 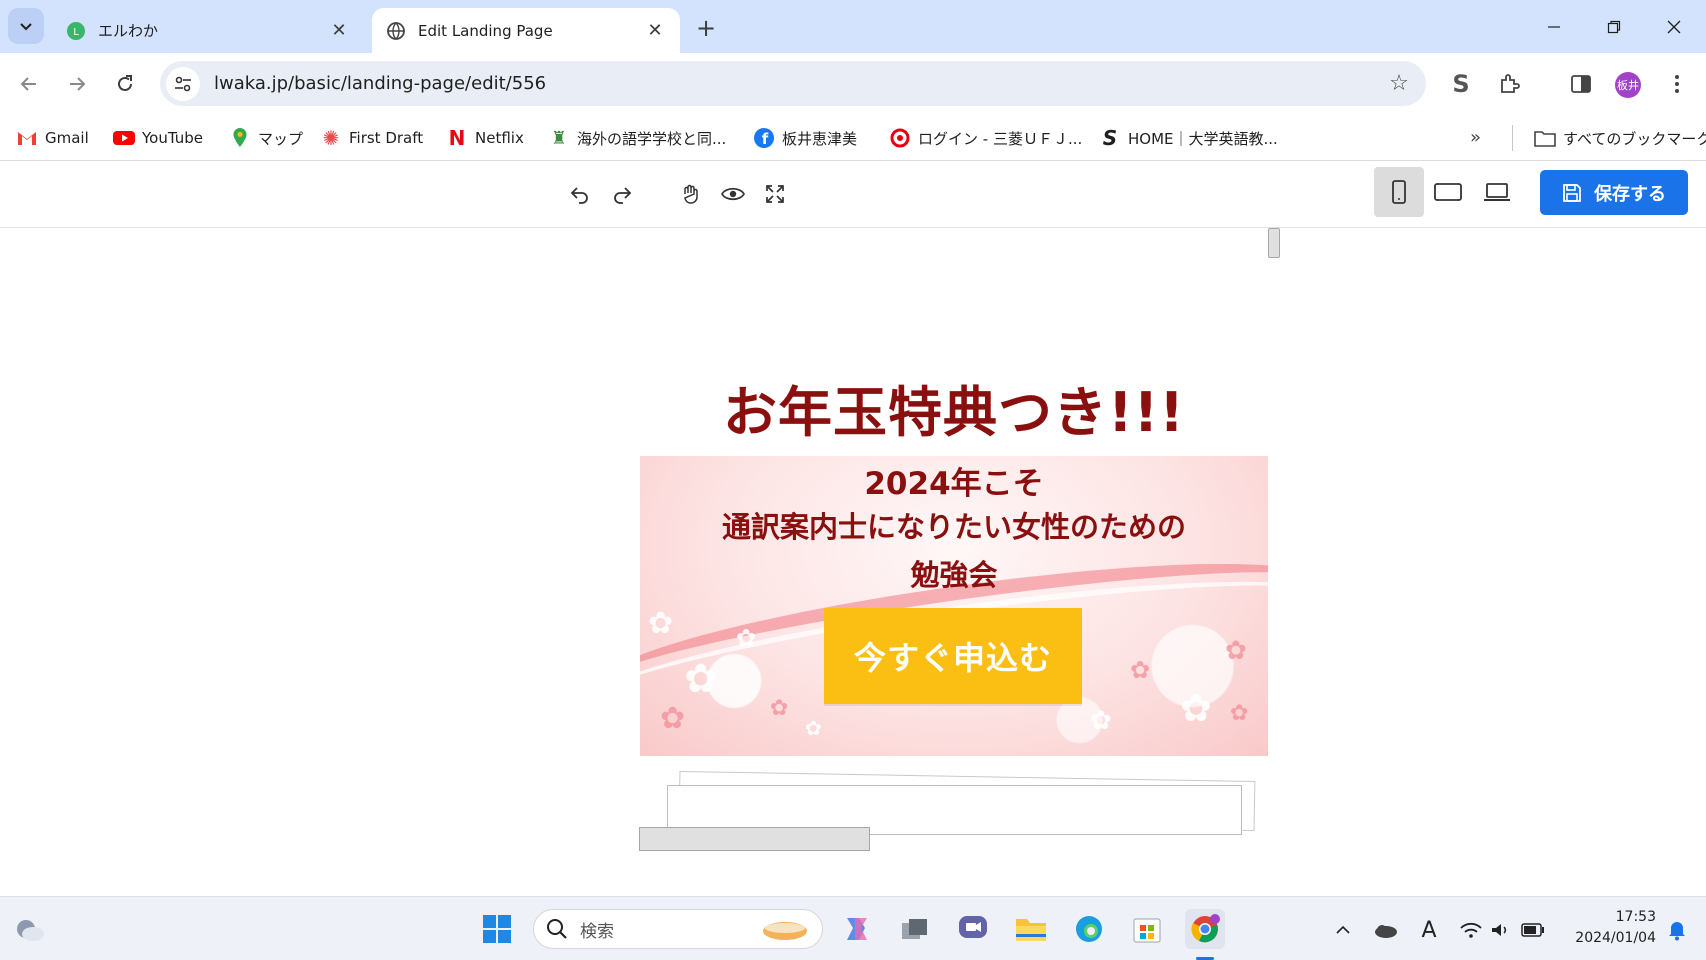 I want to click on hand-icon, so click(x=691, y=194).